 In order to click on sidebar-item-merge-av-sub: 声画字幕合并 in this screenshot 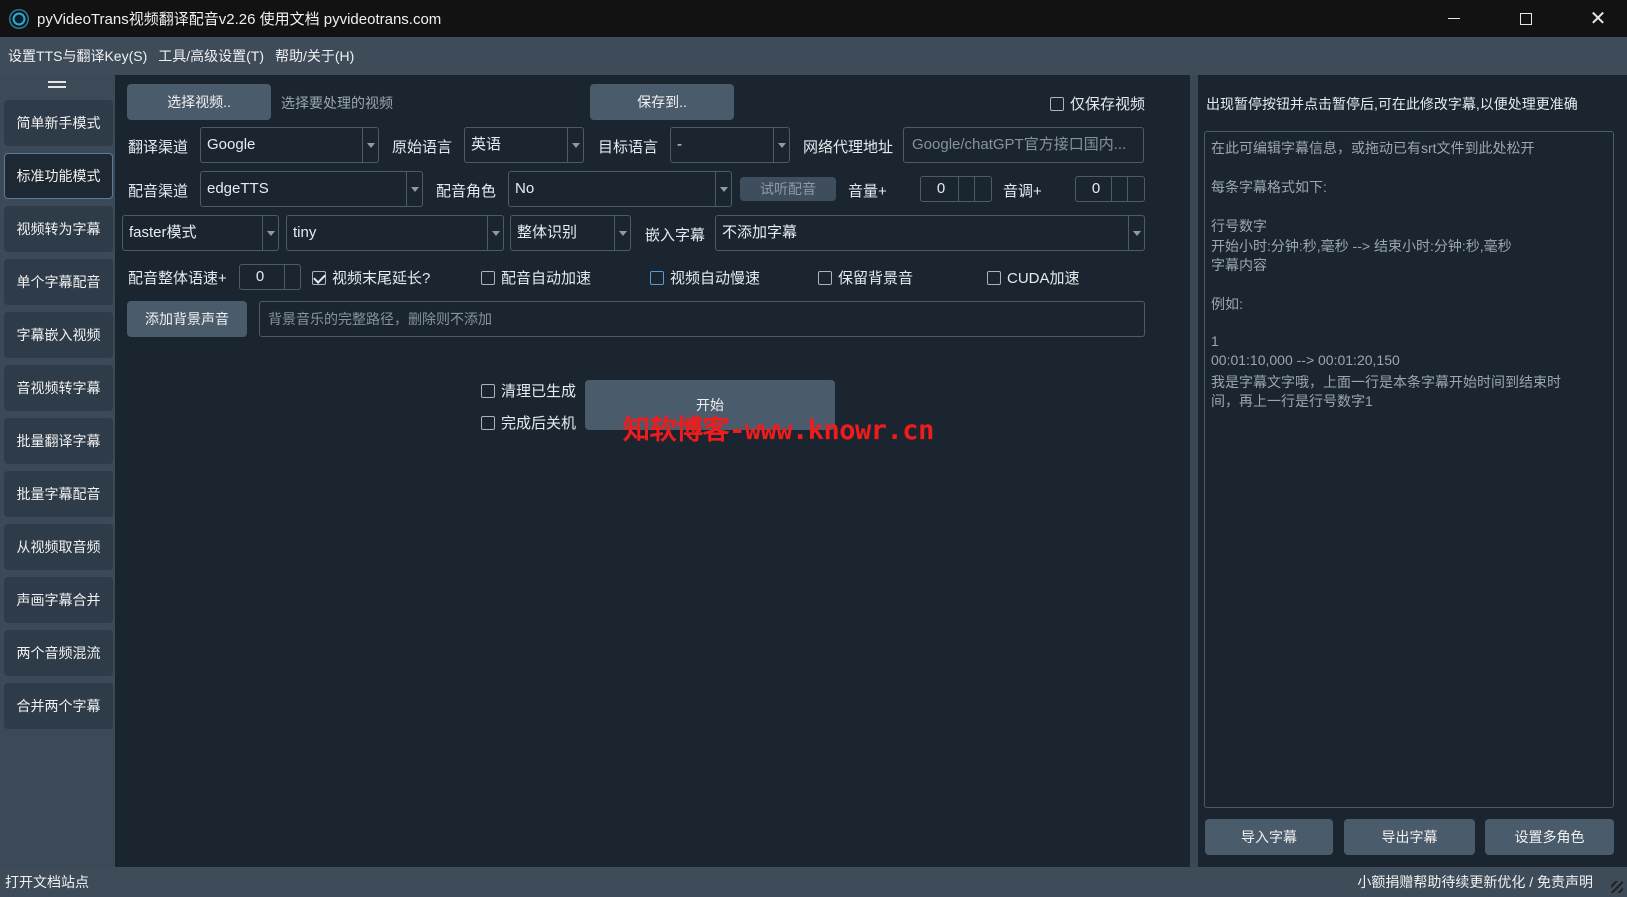, I will do `click(58, 600)`.